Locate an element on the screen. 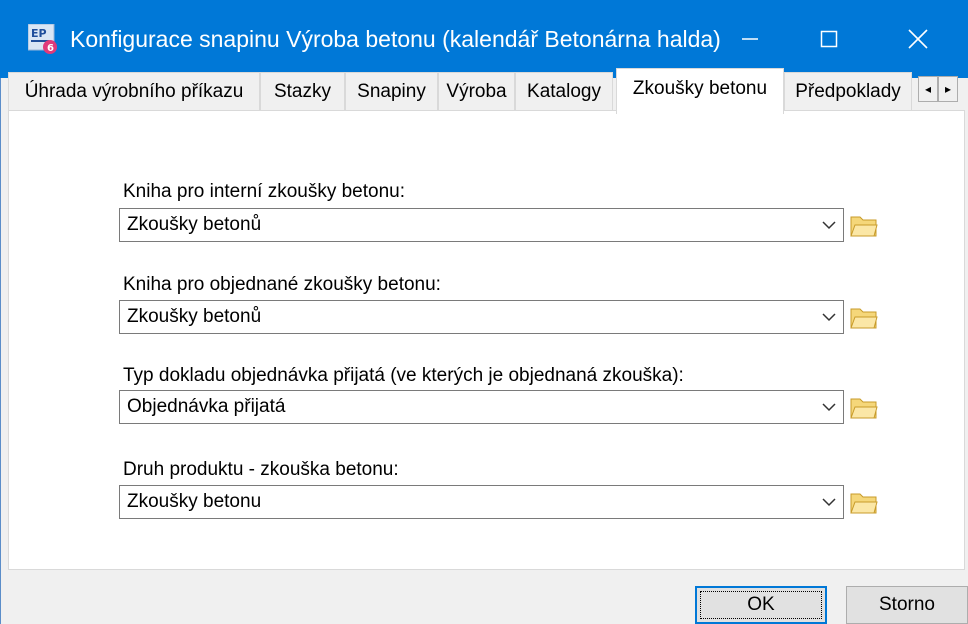  objednane-kniha-combobox: Zkoušky betonů is located at coordinates (481, 317).